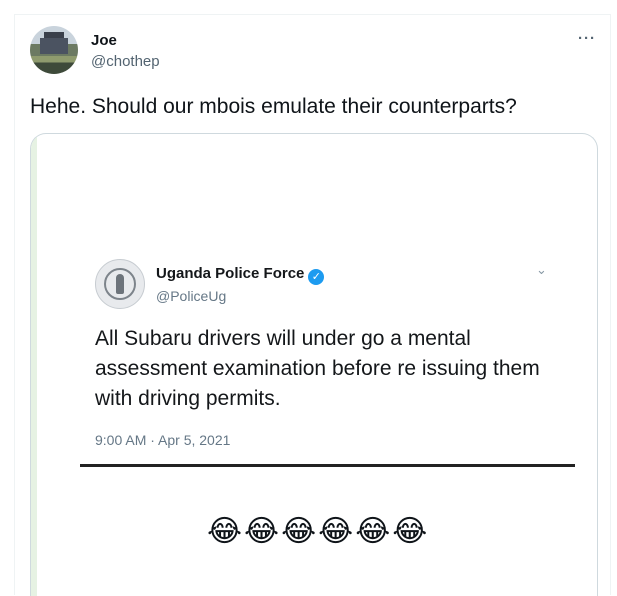 The width and height of the screenshot is (617, 596). What do you see at coordinates (163, 440) in the screenshot?
I see `embedded-timestamp: 9:00 AM · Apr 5, 2021` at bounding box center [163, 440].